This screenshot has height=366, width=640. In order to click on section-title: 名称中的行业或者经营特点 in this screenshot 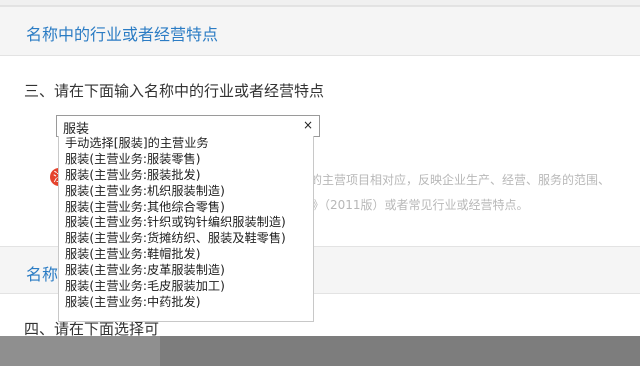, I will do `click(122, 34)`.